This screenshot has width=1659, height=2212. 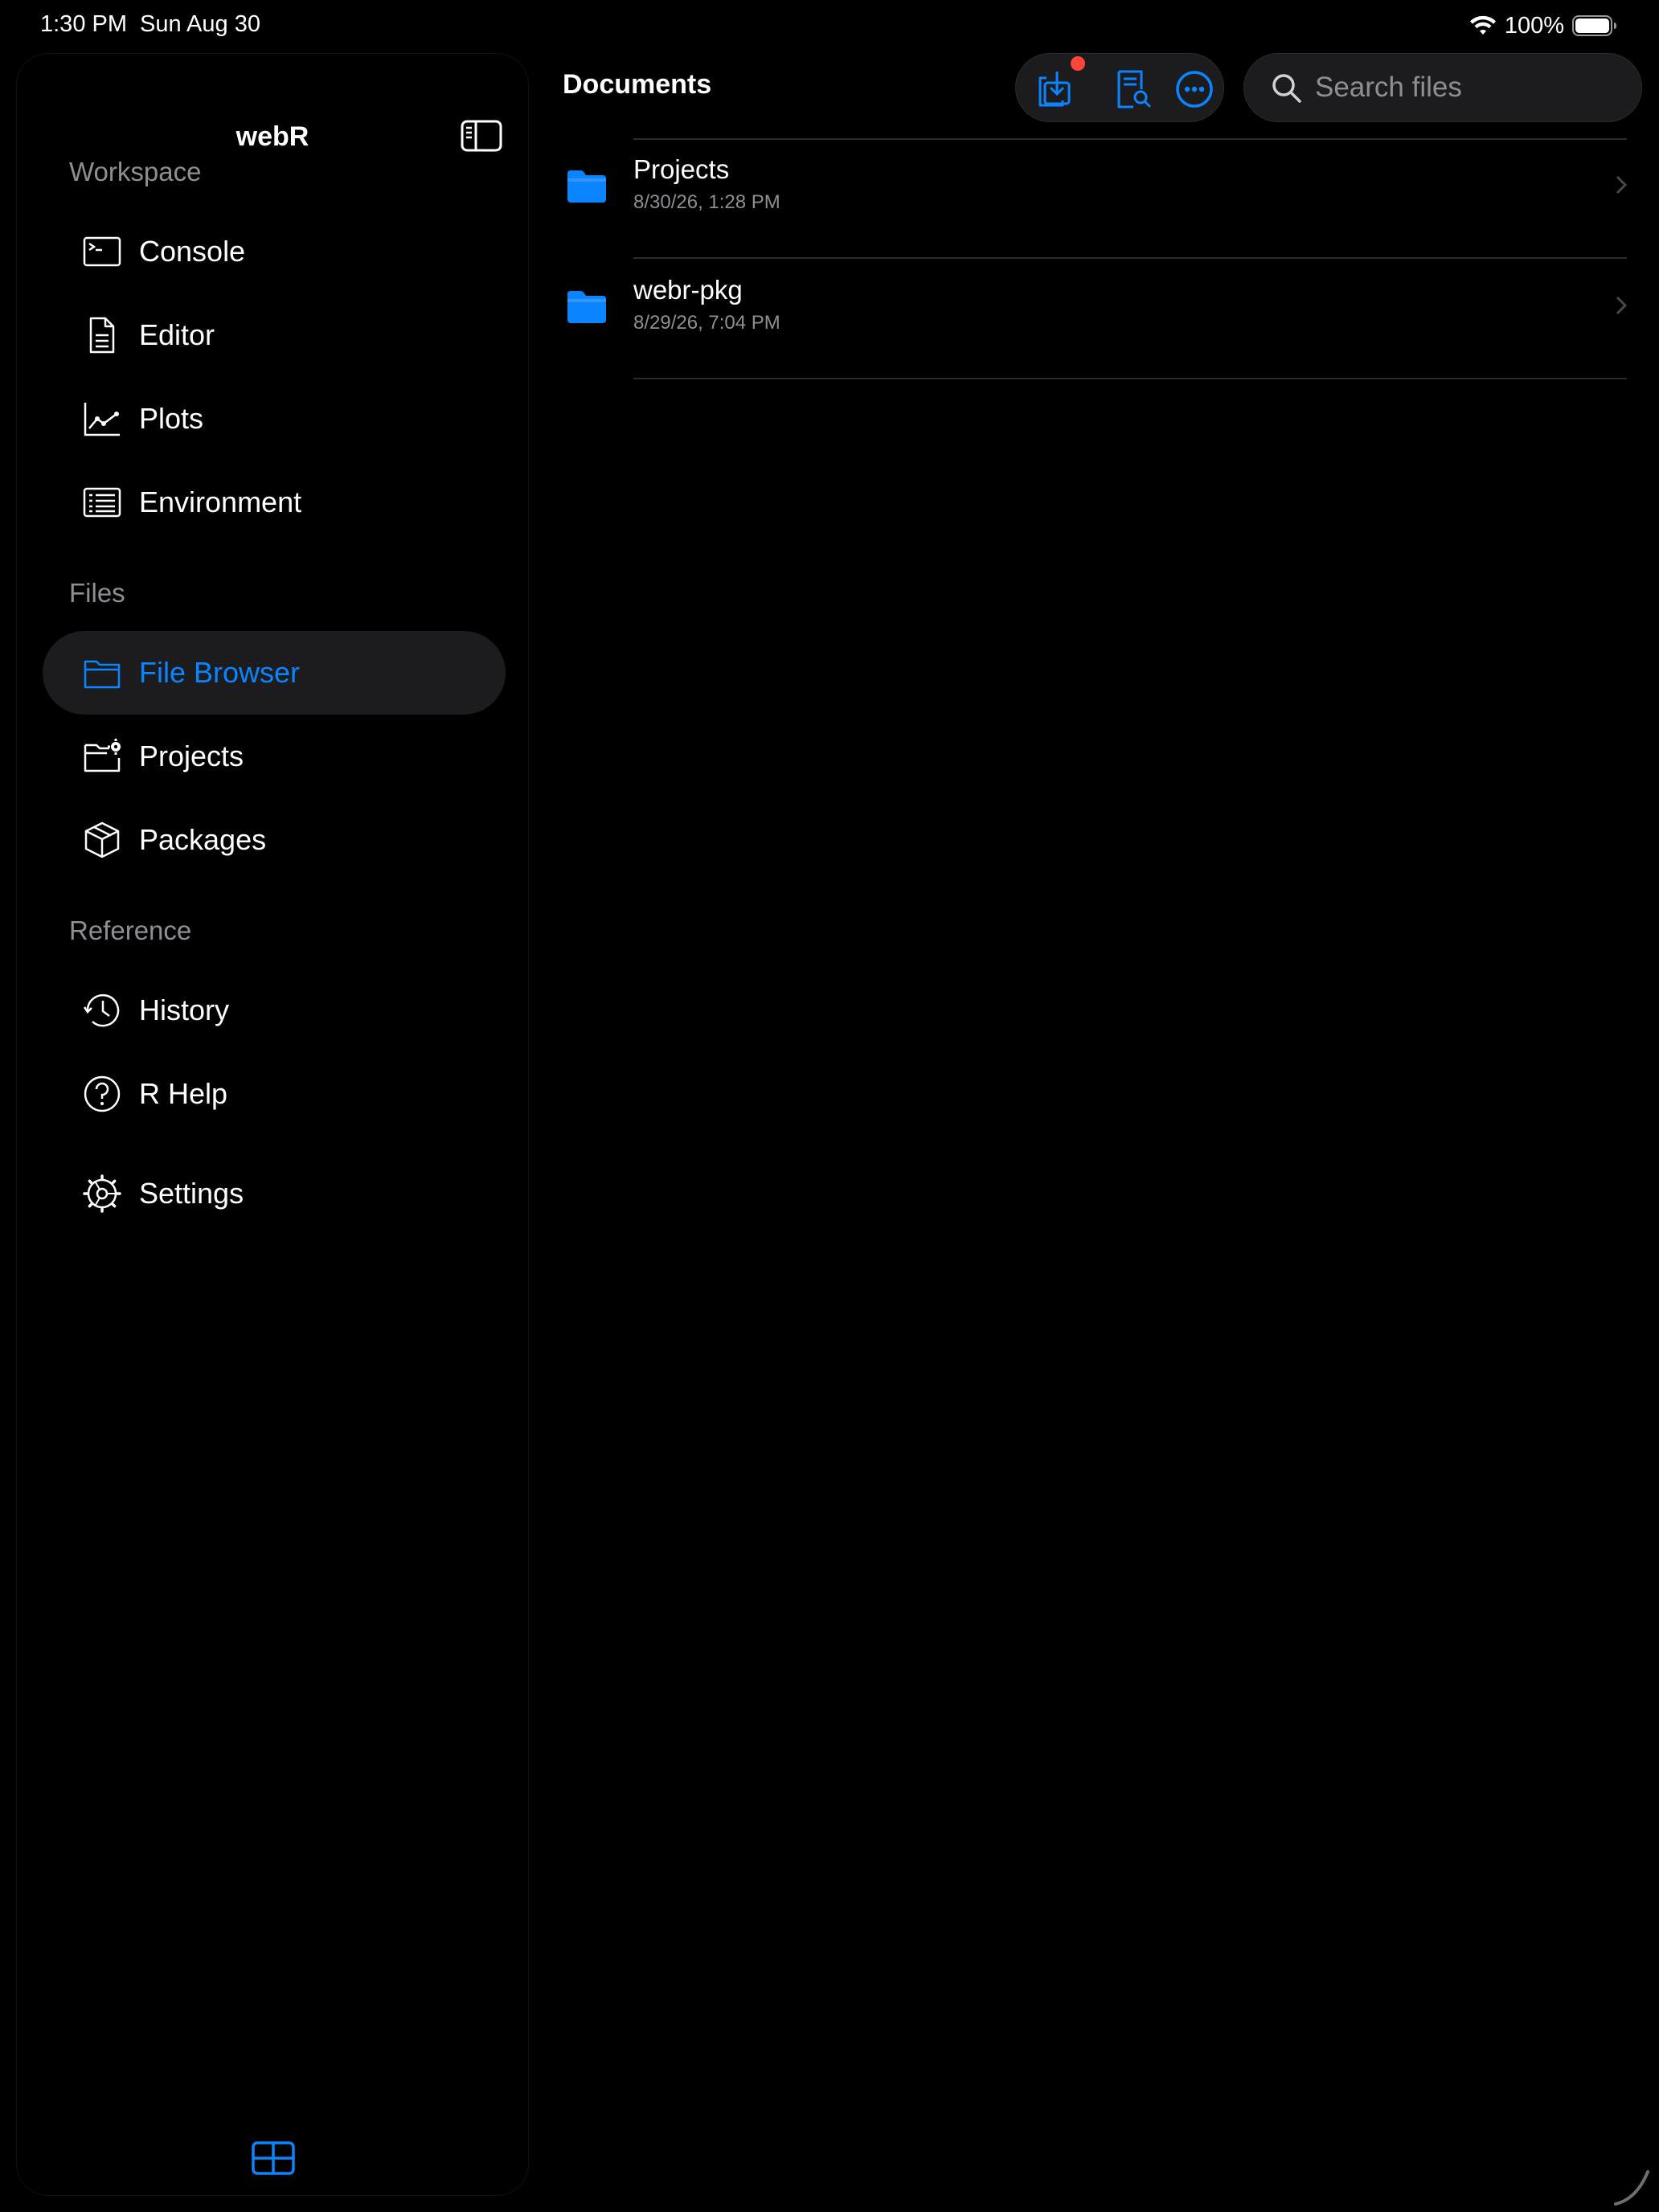 I want to click on page-title: Documents, so click(x=637, y=84).